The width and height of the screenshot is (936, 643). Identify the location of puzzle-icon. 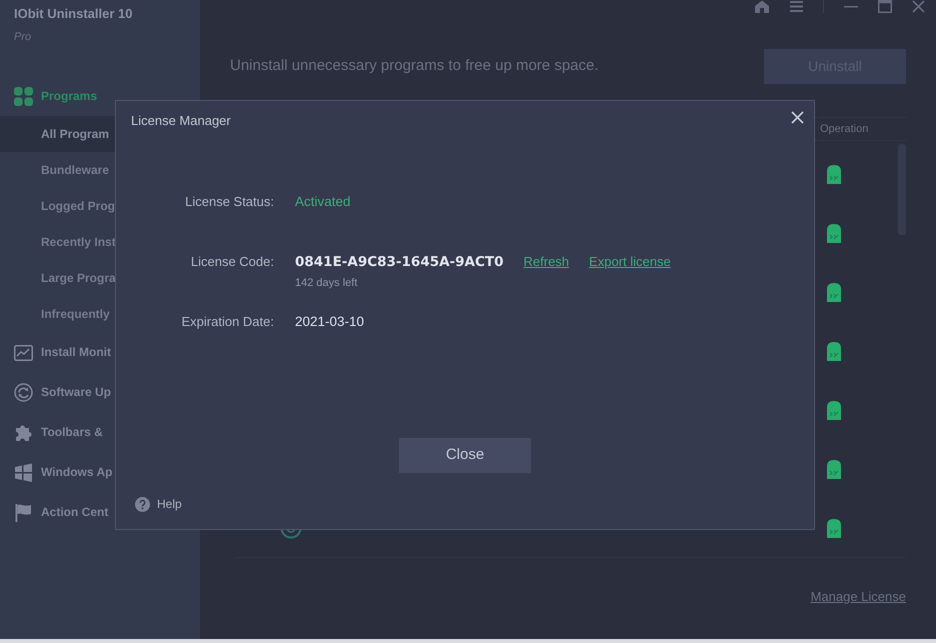
(23, 432).